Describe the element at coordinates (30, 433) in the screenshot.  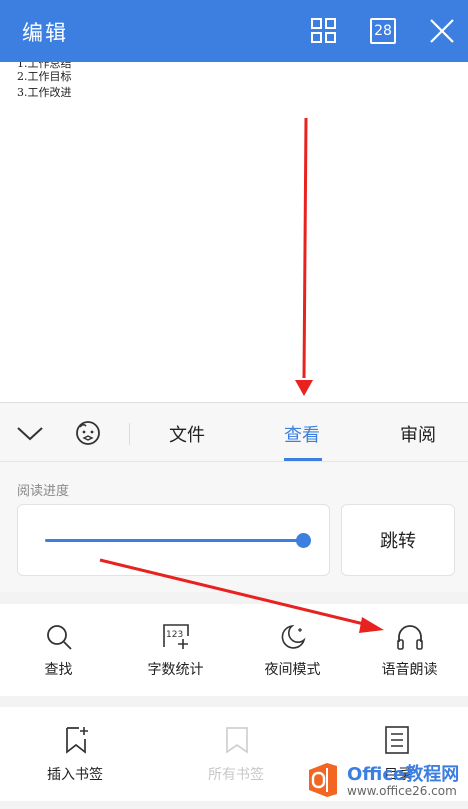
I see `collapse-chevron-icon` at that location.